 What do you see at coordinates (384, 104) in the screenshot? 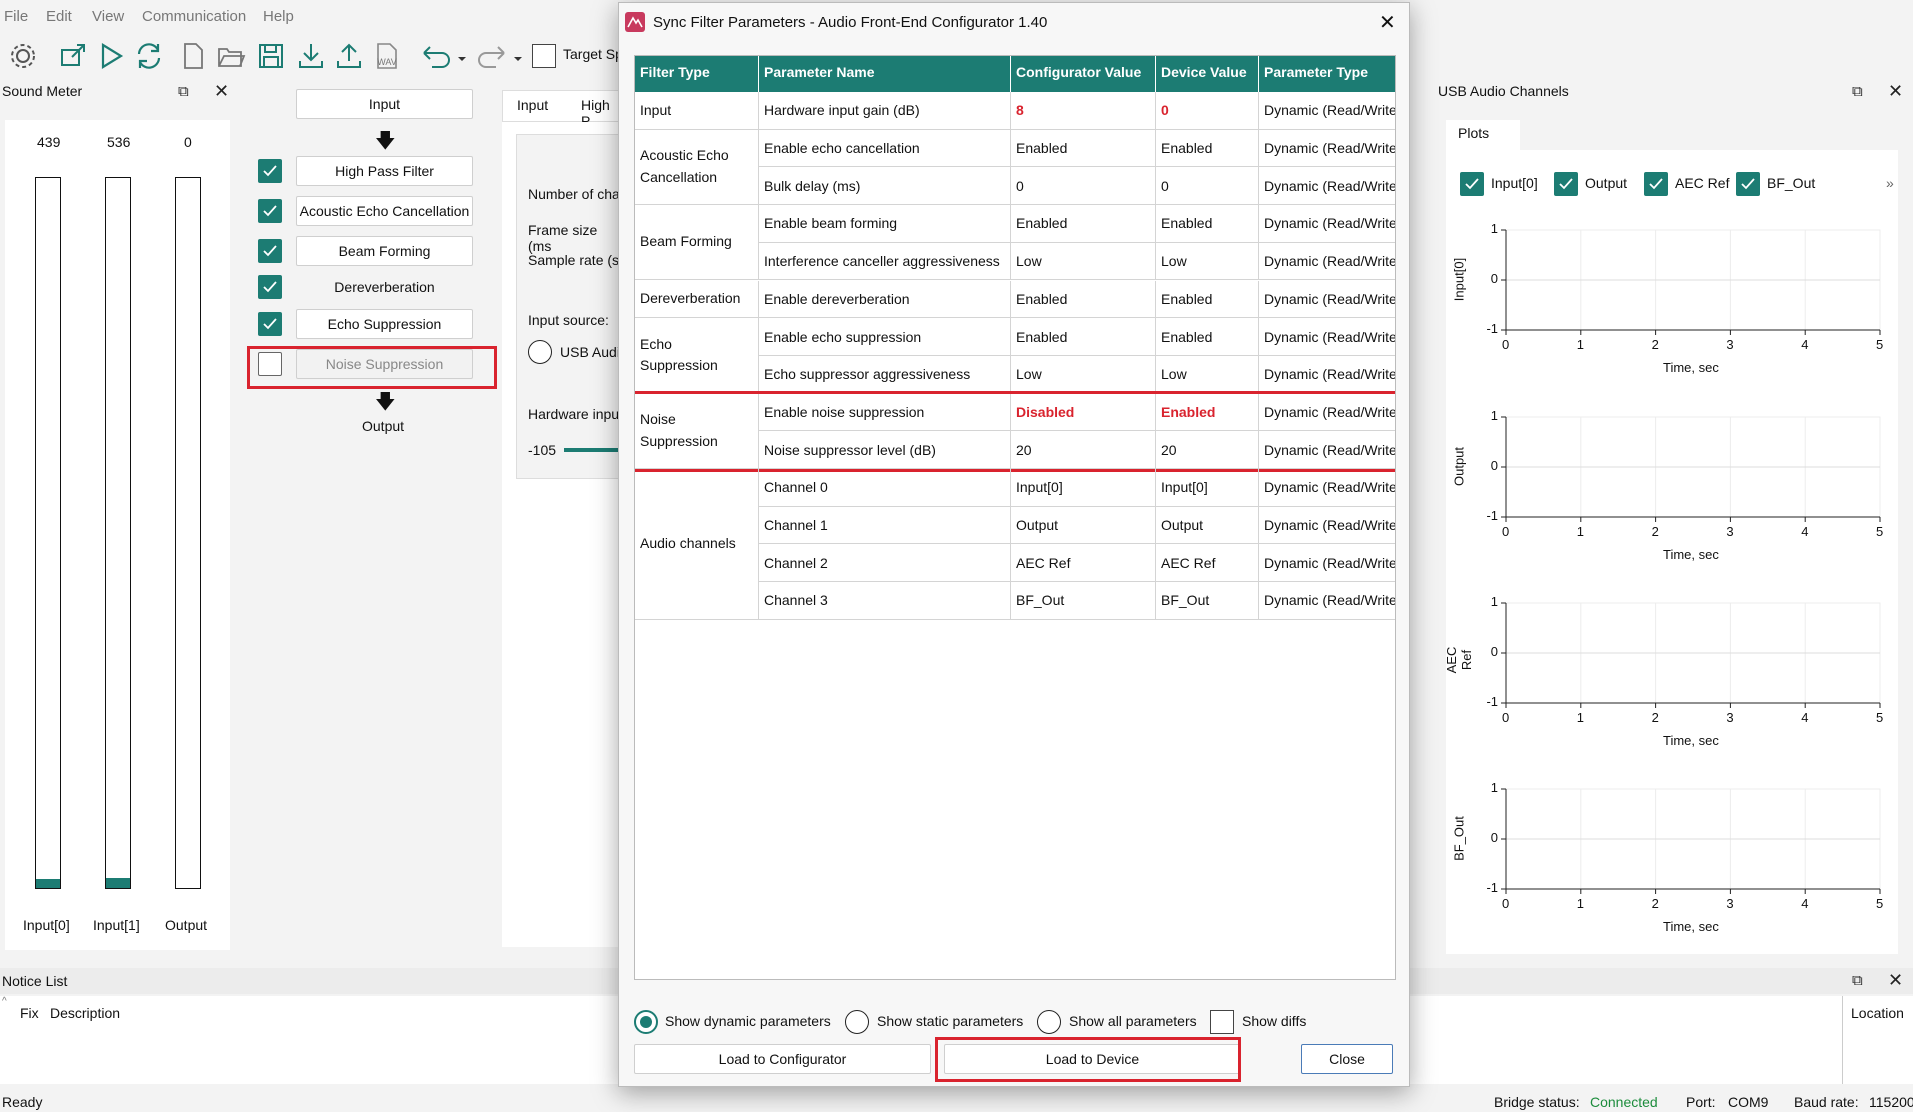
I see `pipeline-input-button: Input` at bounding box center [384, 104].